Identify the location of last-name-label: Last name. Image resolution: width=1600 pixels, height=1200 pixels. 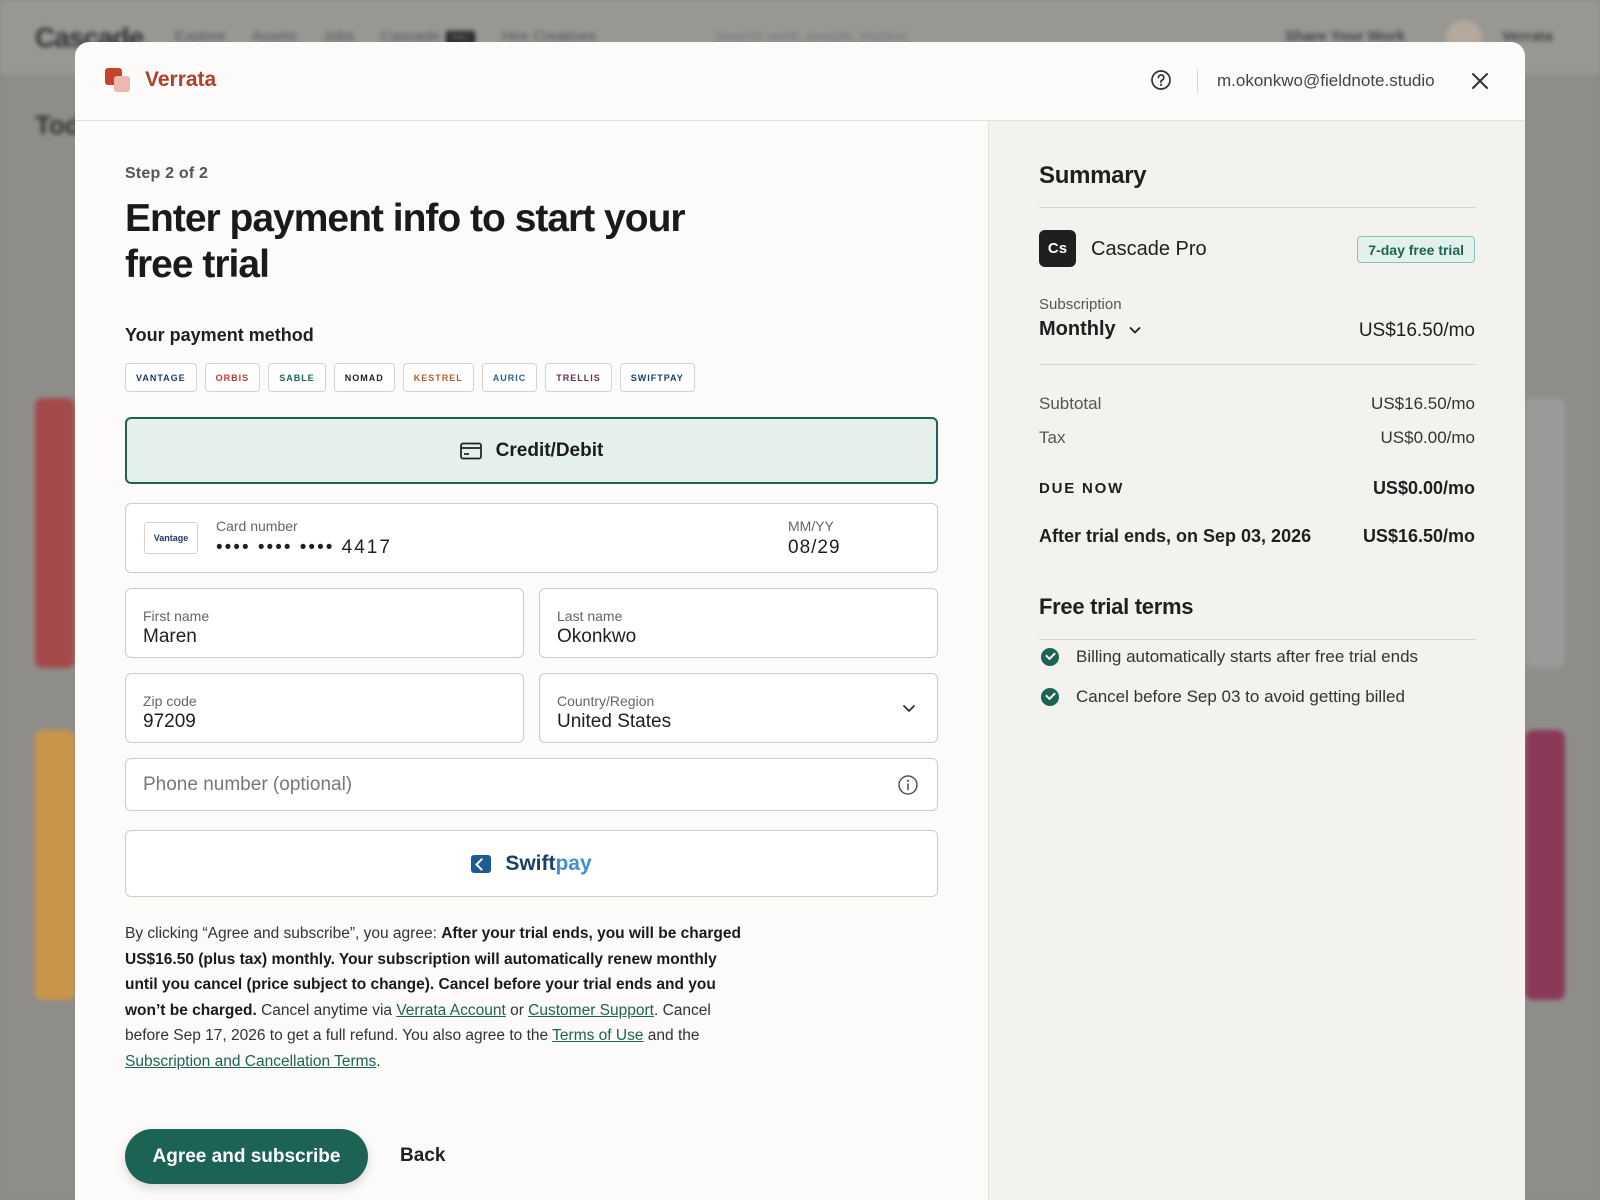
(590, 616).